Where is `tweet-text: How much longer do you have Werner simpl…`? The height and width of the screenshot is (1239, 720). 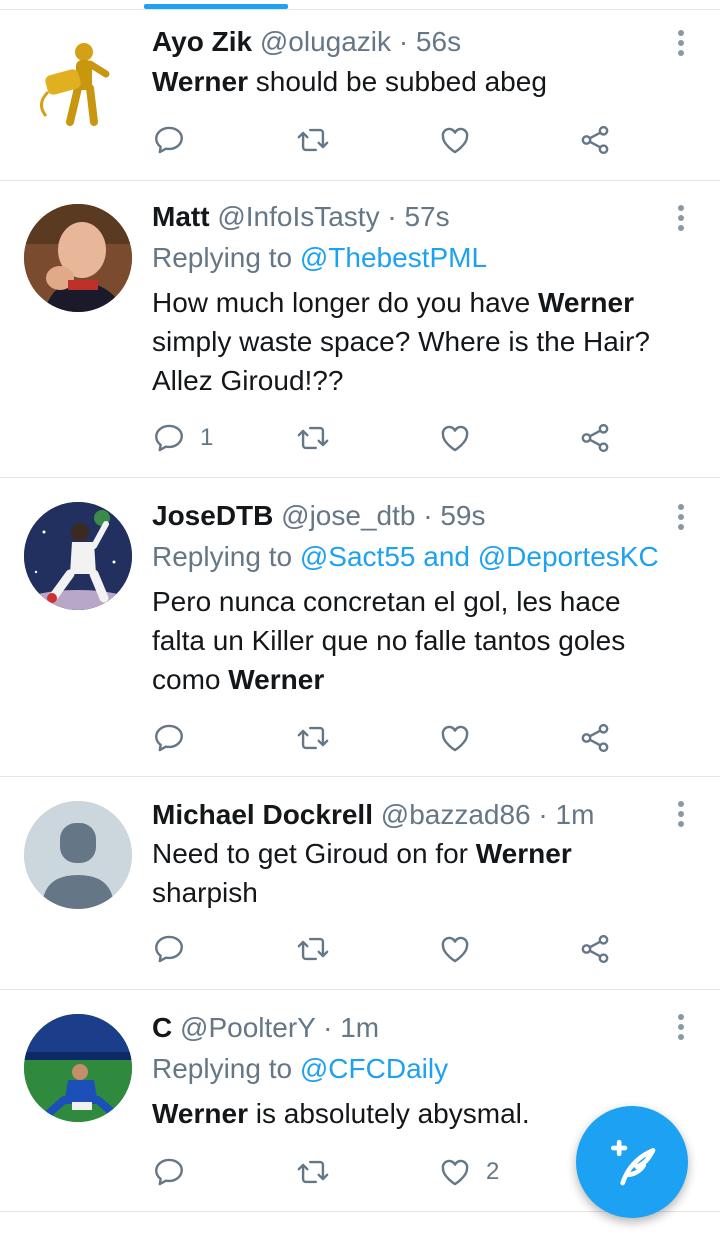 tweet-text: How much longer do you have Werner simpl… is located at coordinates (416, 341).